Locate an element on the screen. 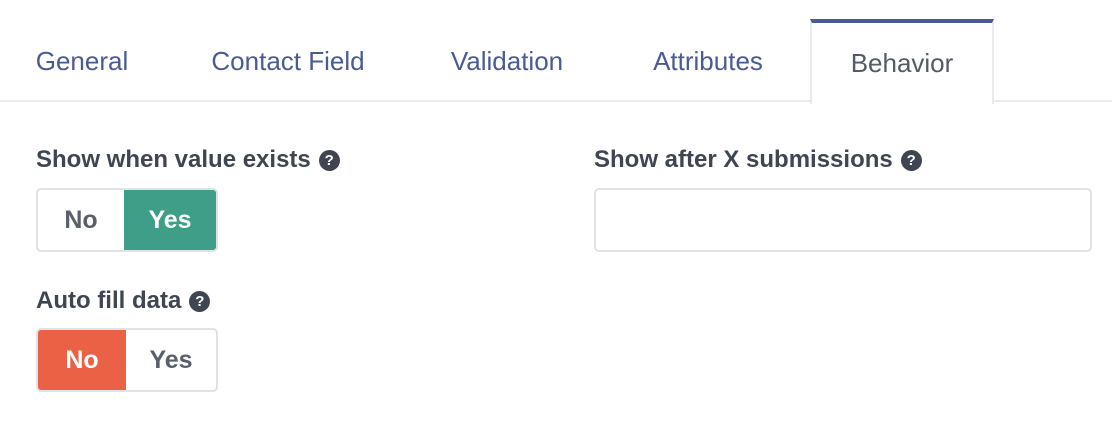 Image resolution: width=1112 pixels, height=446 pixels. tab-attributes: Attributes is located at coordinates (708, 61).